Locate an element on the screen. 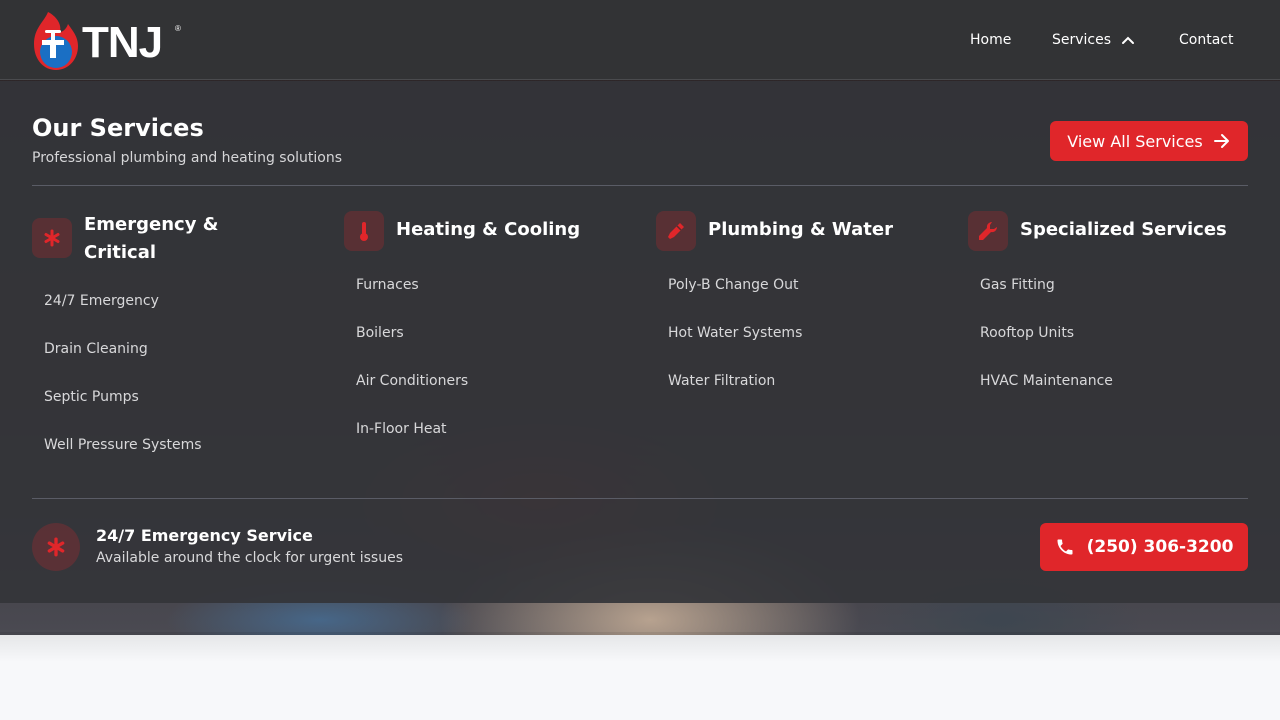 Image resolution: width=1280 pixels, height=720 pixels. wrench-icon is located at coordinates (988, 231).